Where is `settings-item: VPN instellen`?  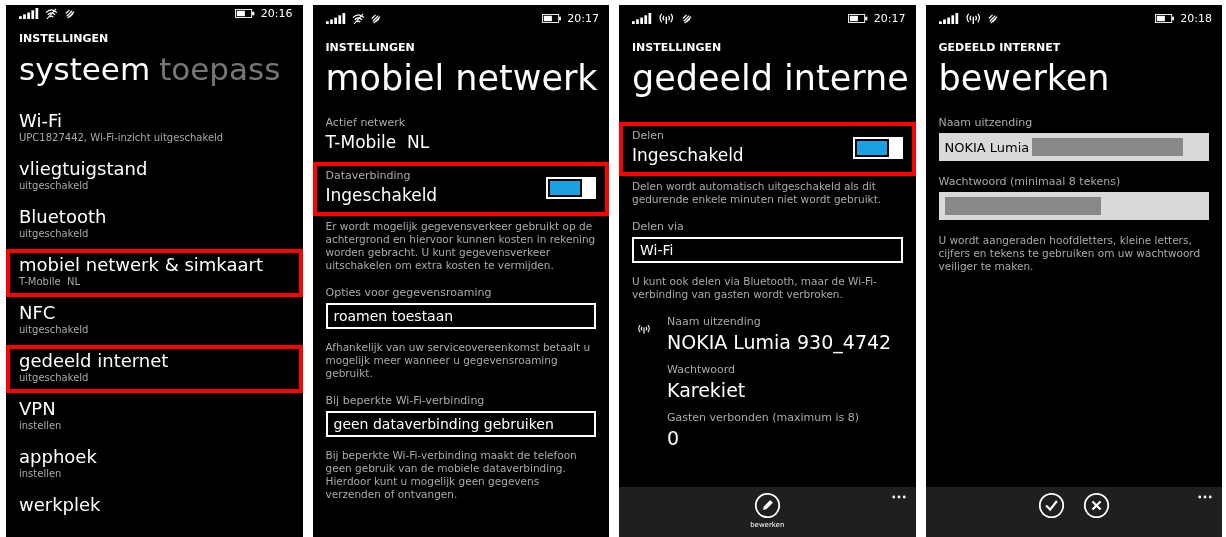 settings-item: VPN instellen is located at coordinates (154, 417).